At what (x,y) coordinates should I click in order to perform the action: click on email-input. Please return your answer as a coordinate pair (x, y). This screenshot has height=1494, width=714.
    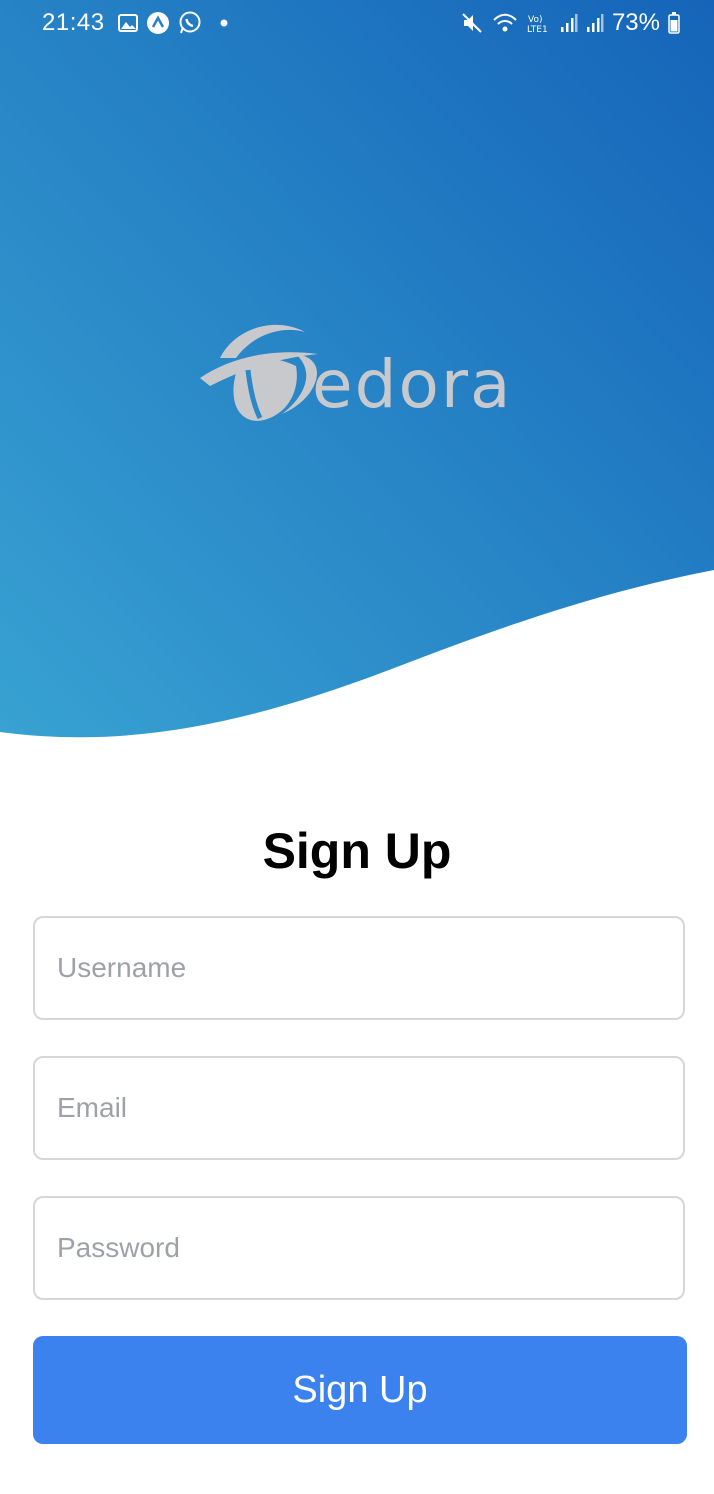
    Looking at the image, I should click on (359, 1108).